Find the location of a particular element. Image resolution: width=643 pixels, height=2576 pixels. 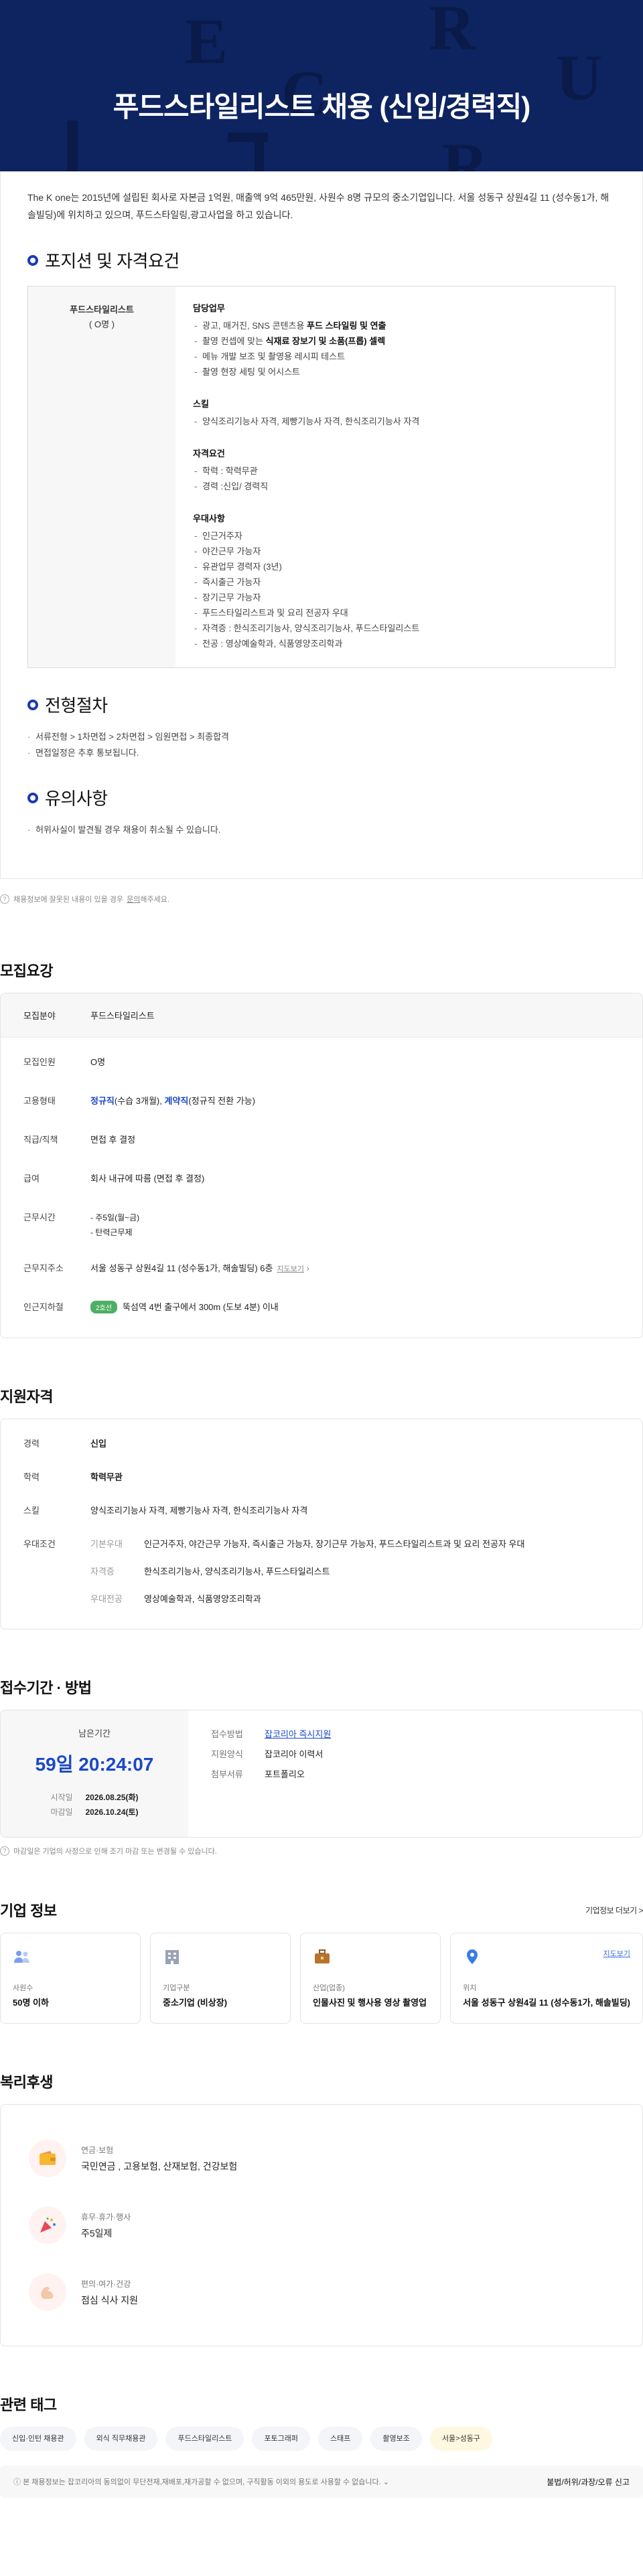

date-range: 시작일 2026.08.25(화) 마감일 2026.10.24(토) is located at coordinates (94, 1805).